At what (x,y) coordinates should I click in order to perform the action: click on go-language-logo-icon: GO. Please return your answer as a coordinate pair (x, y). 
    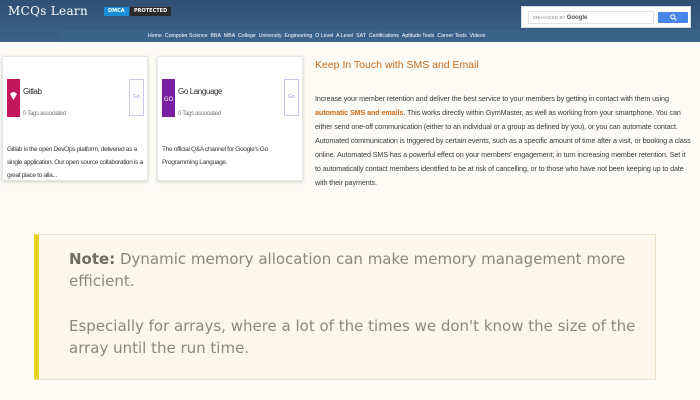
    Looking at the image, I should click on (168, 98).